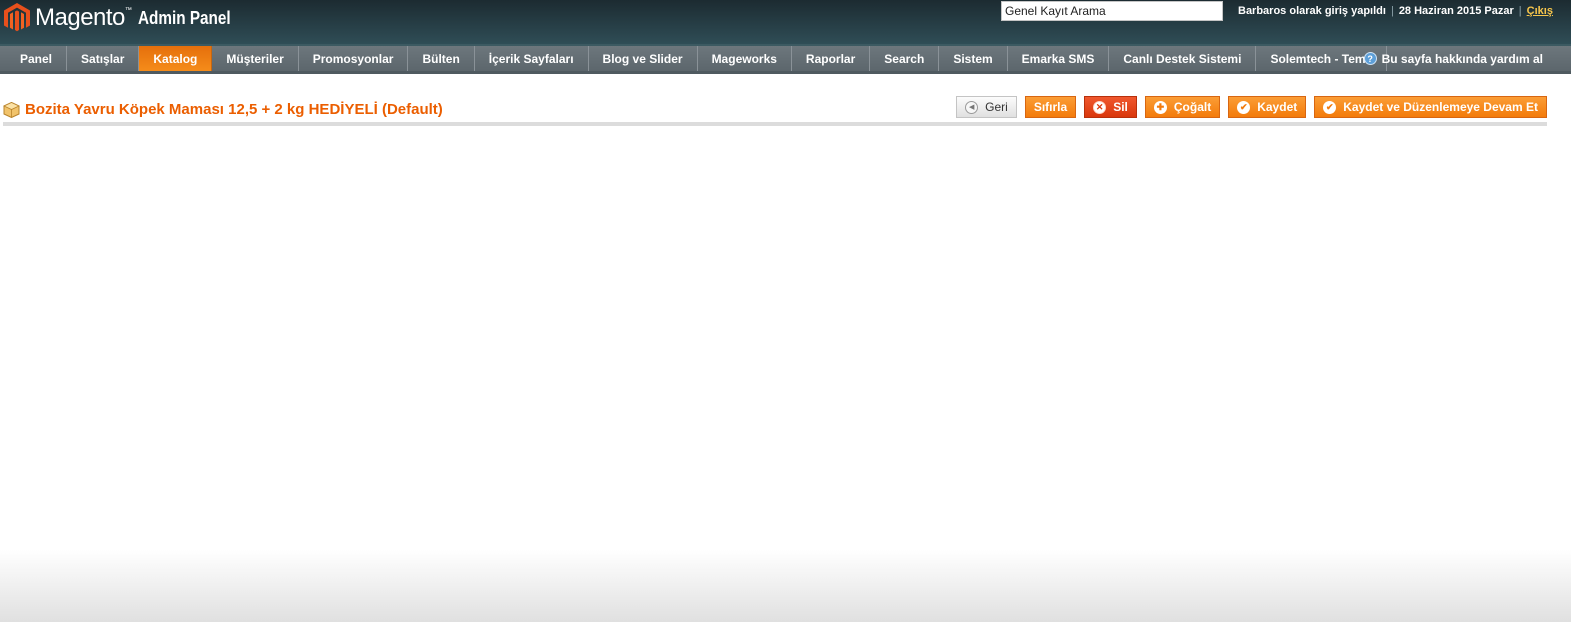 This screenshot has height=622, width=1571. What do you see at coordinates (255, 58) in the screenshot?
I see `nav-item-musteriler: Müşteriler` at bounding box center [255, 58].